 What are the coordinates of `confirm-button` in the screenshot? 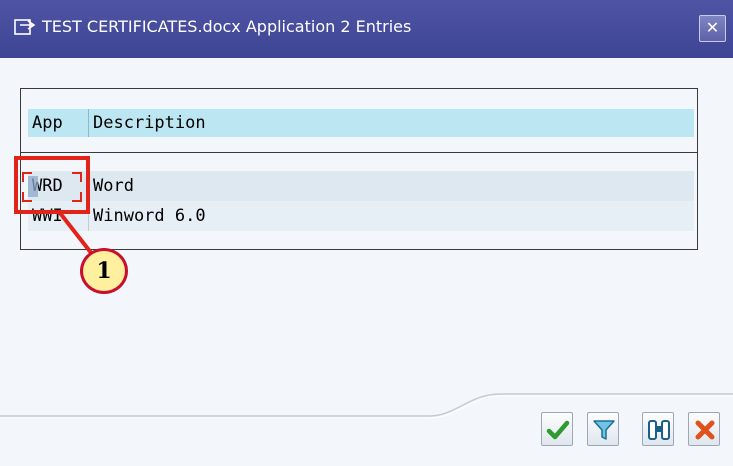 It's located at (557, 429).